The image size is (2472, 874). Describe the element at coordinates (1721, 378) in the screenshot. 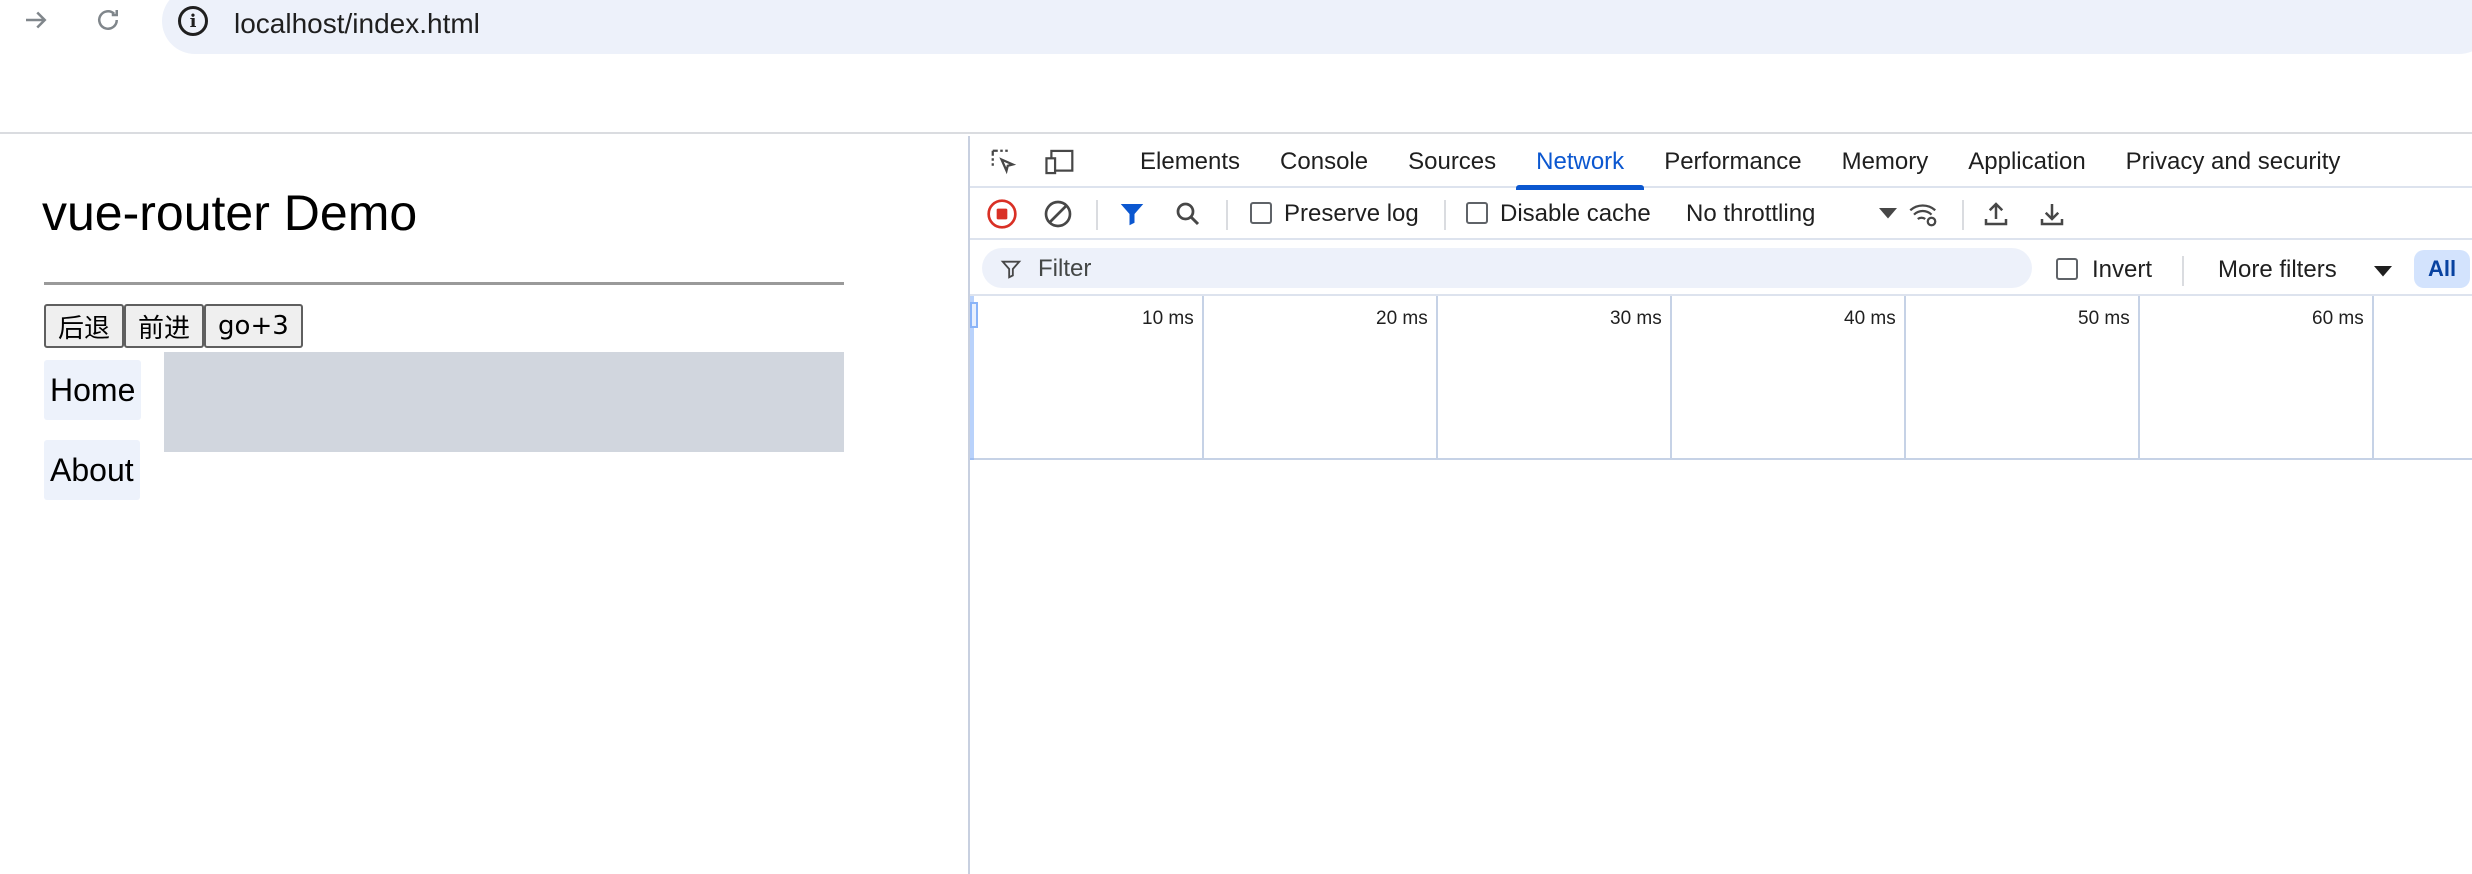

I see `network-timeline-overview: 10 ms 20 ms 30 ms 40 ms 50 ms 60 ms` at that location.